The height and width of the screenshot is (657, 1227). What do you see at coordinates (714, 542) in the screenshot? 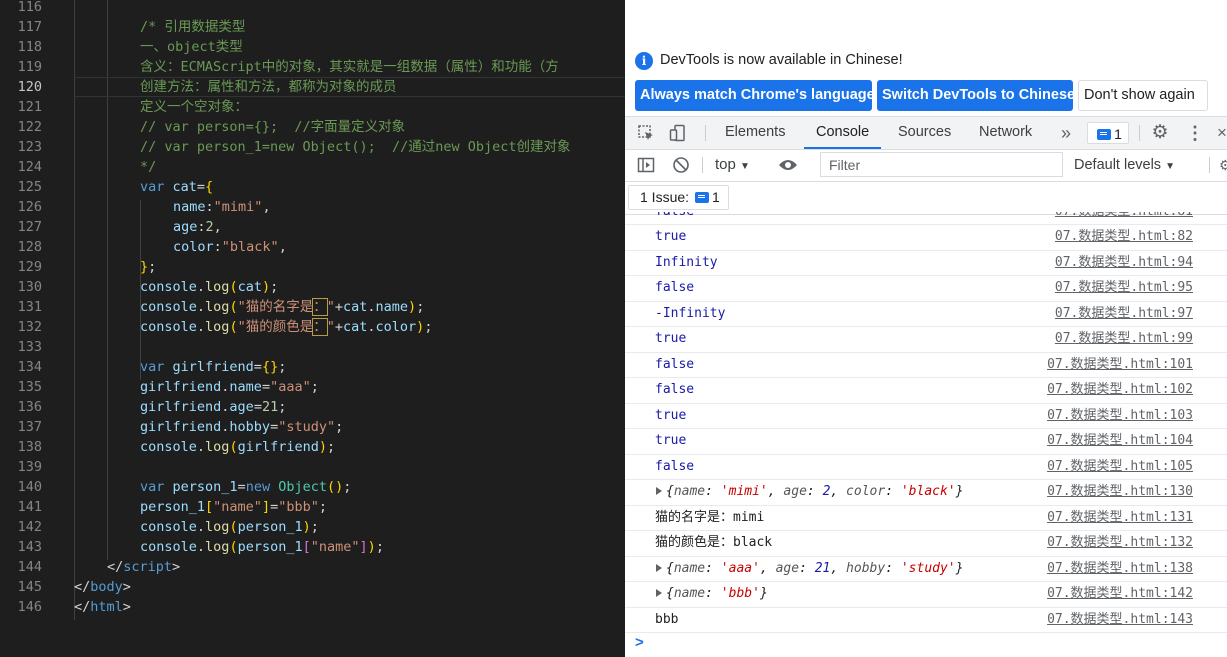
I see `console-message: 猫的颜色是：black` at bounding box center [714, 542].